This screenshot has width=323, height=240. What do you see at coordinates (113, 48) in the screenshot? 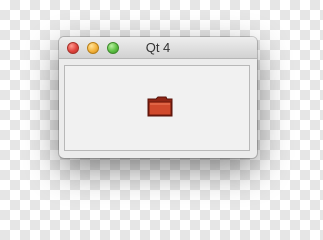
I see `zoom-icon` at bounding box center [113, 48].